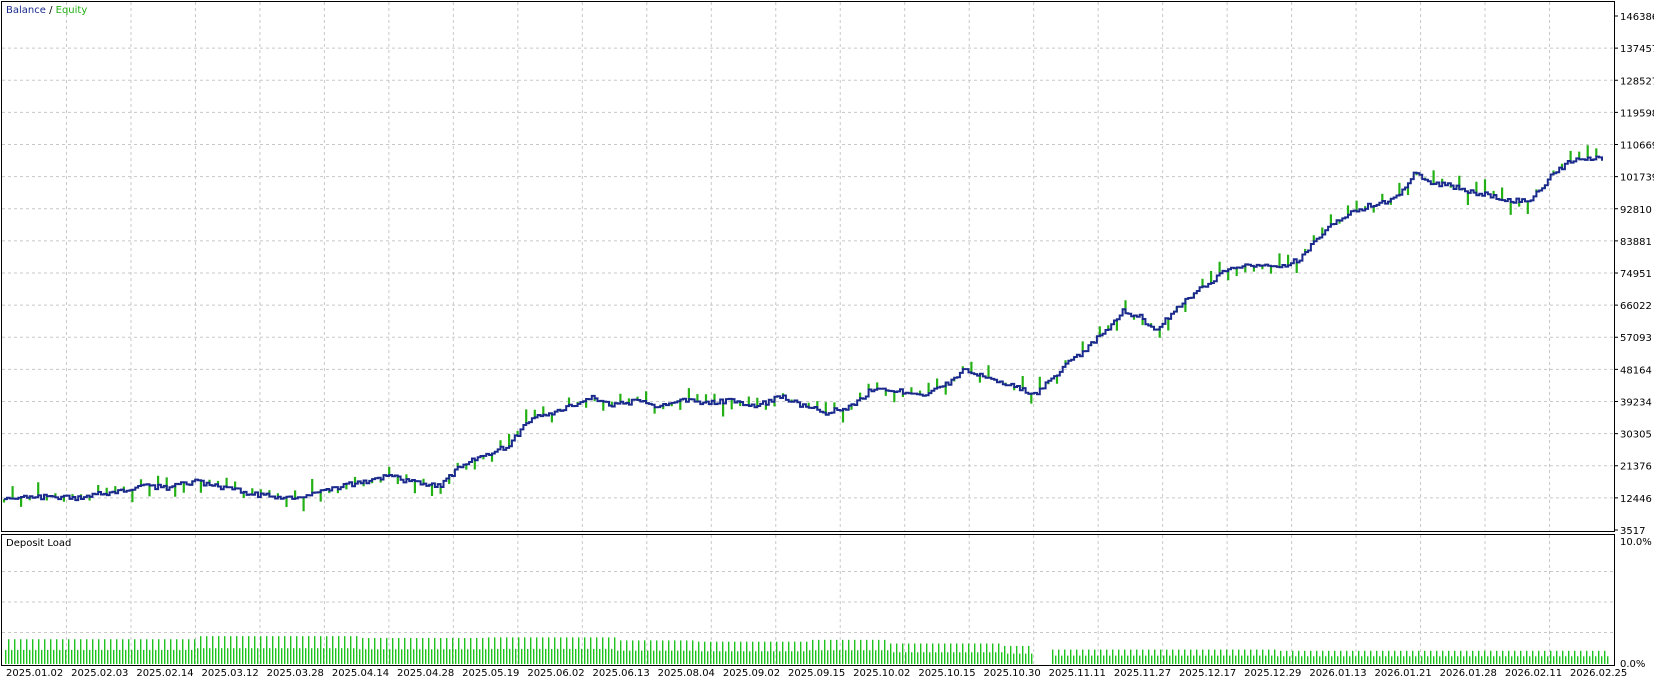 The height and width of the screenshot is (685, 1654). I want to click on y-tick-label: 92810, so click(1636, 210).